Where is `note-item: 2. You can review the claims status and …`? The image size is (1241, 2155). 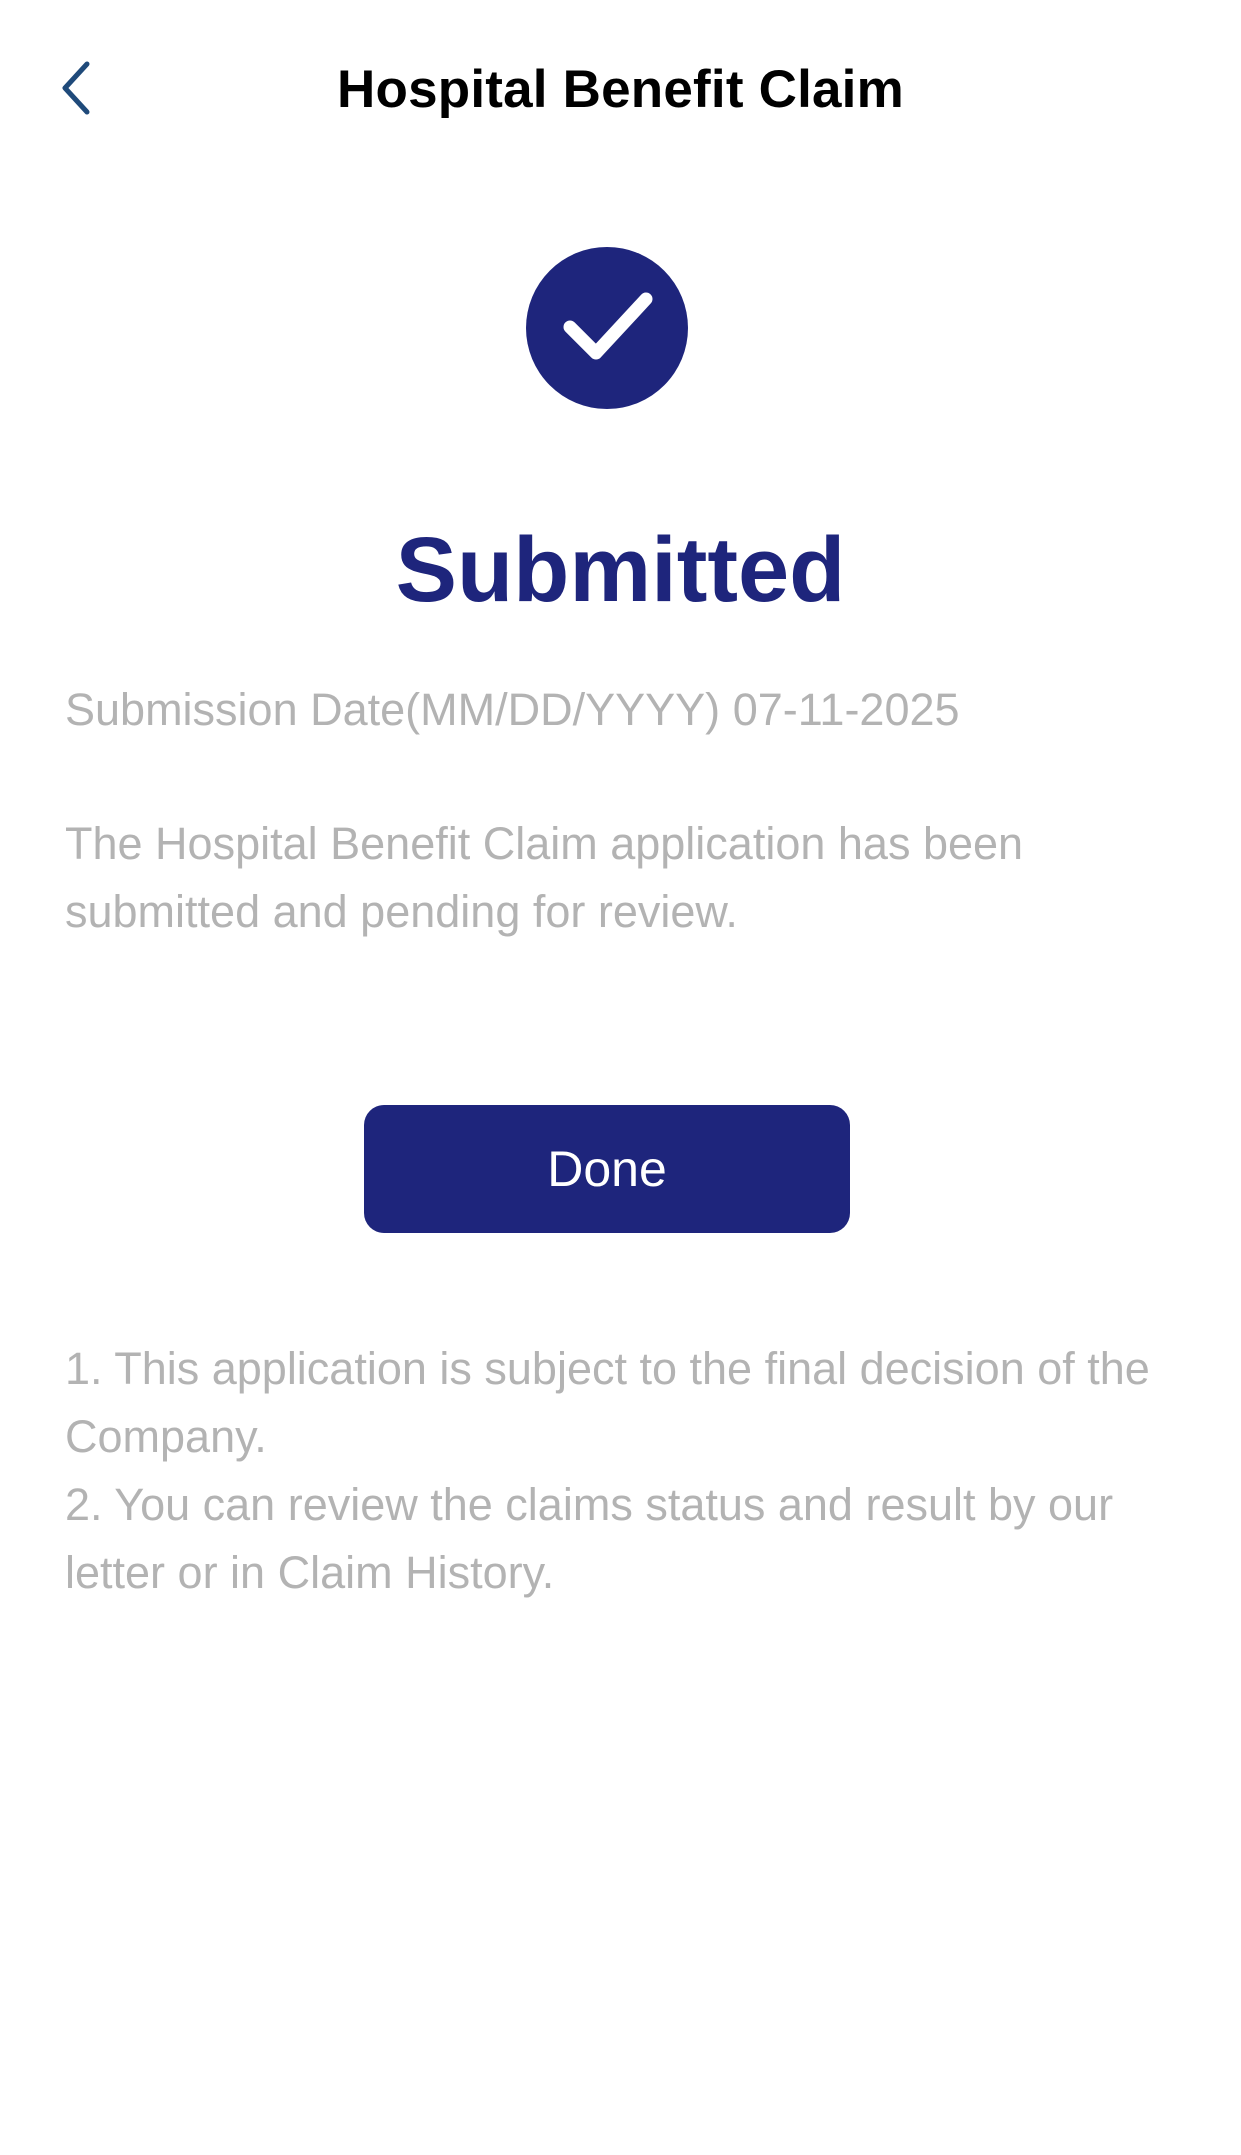
note-item: 2. You can review the claims status and … is located at coordinates (589, 1538).